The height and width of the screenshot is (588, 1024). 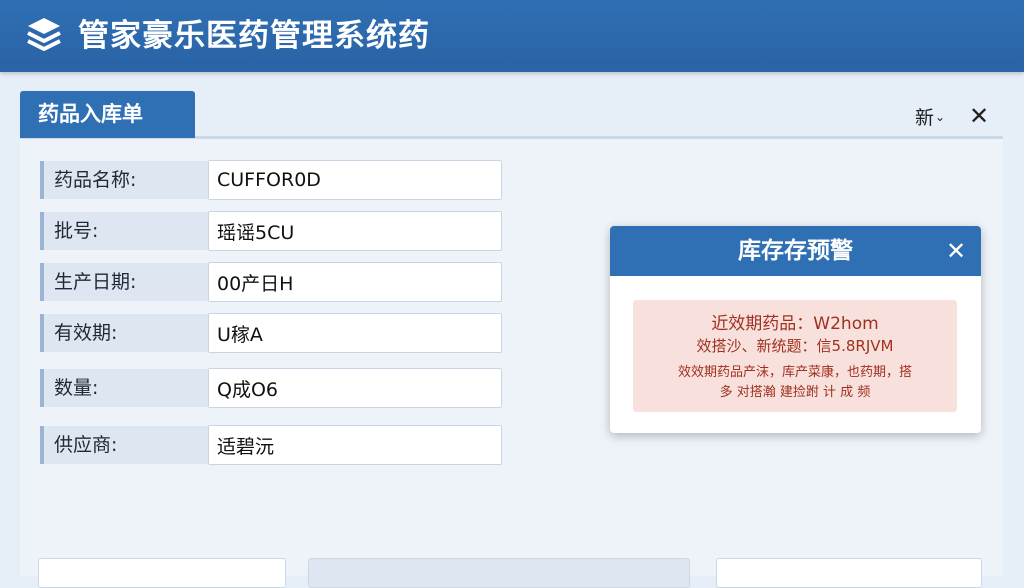 What do you see at coordinates (355, 180) in the screenshot?
I see `drug-name-input` at bounding box center [355, 180].